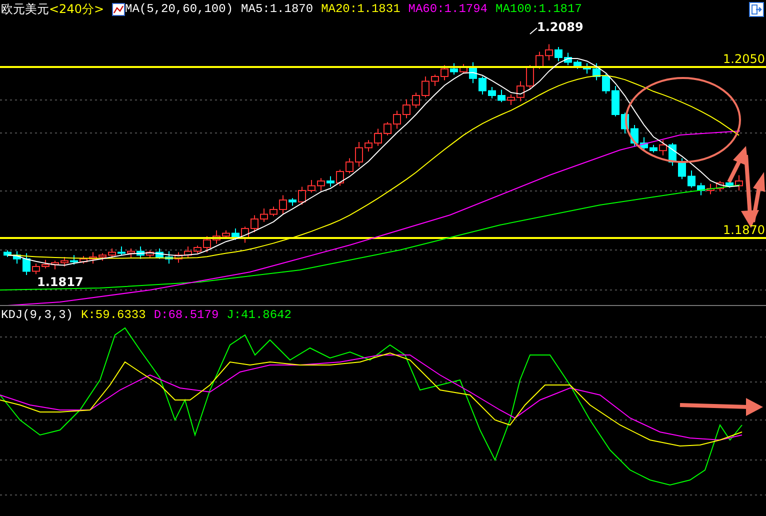 The image size is (766, 516). I want to click on indicator-value: K:59.6333, so click(113, 315).